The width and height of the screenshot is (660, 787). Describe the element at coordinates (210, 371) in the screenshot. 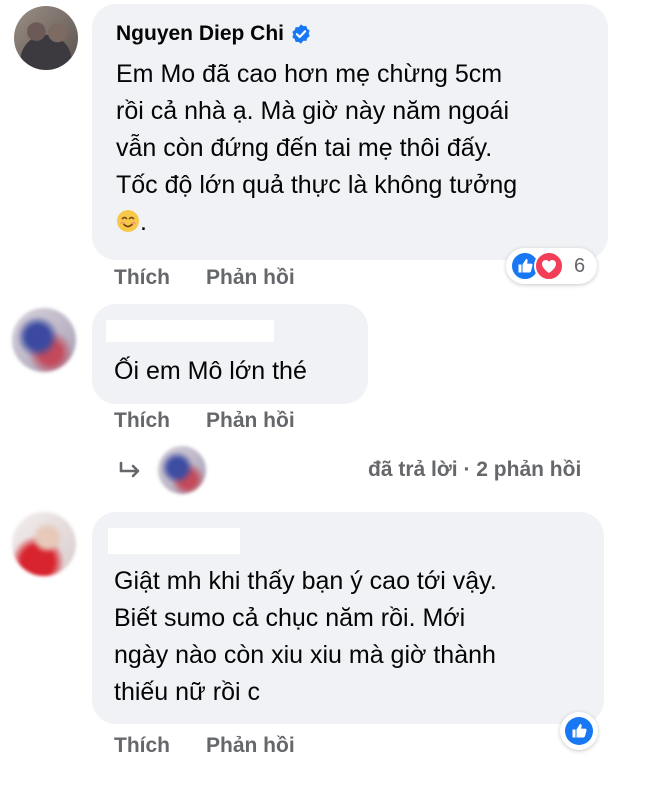

I see `comment-text: Ối em Mô lớn thé` at that location.